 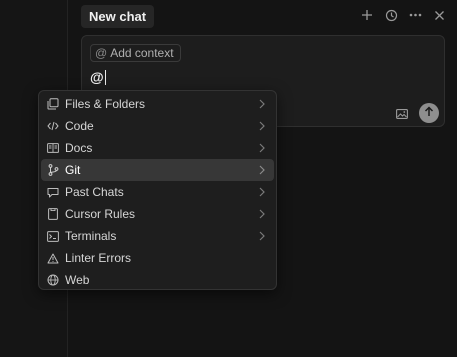 I want to click on warning-icon, so click(x=53, y=258).